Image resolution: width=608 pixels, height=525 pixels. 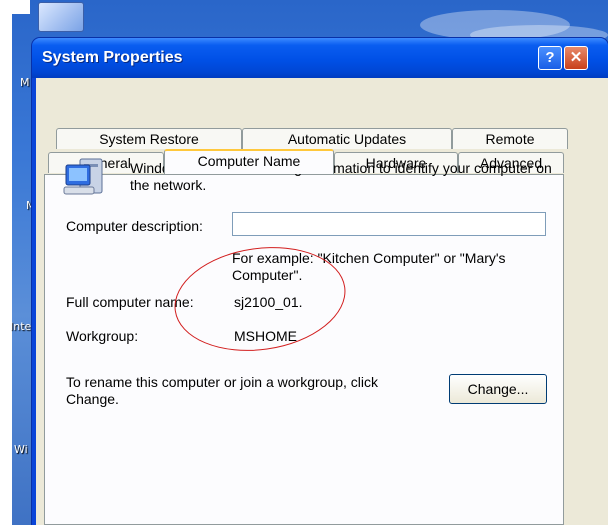 What do you see at coordinates (102, 336) in the screenshot?
I see `workgroup-label: Workgroup:` at bounding box center [102, 336].